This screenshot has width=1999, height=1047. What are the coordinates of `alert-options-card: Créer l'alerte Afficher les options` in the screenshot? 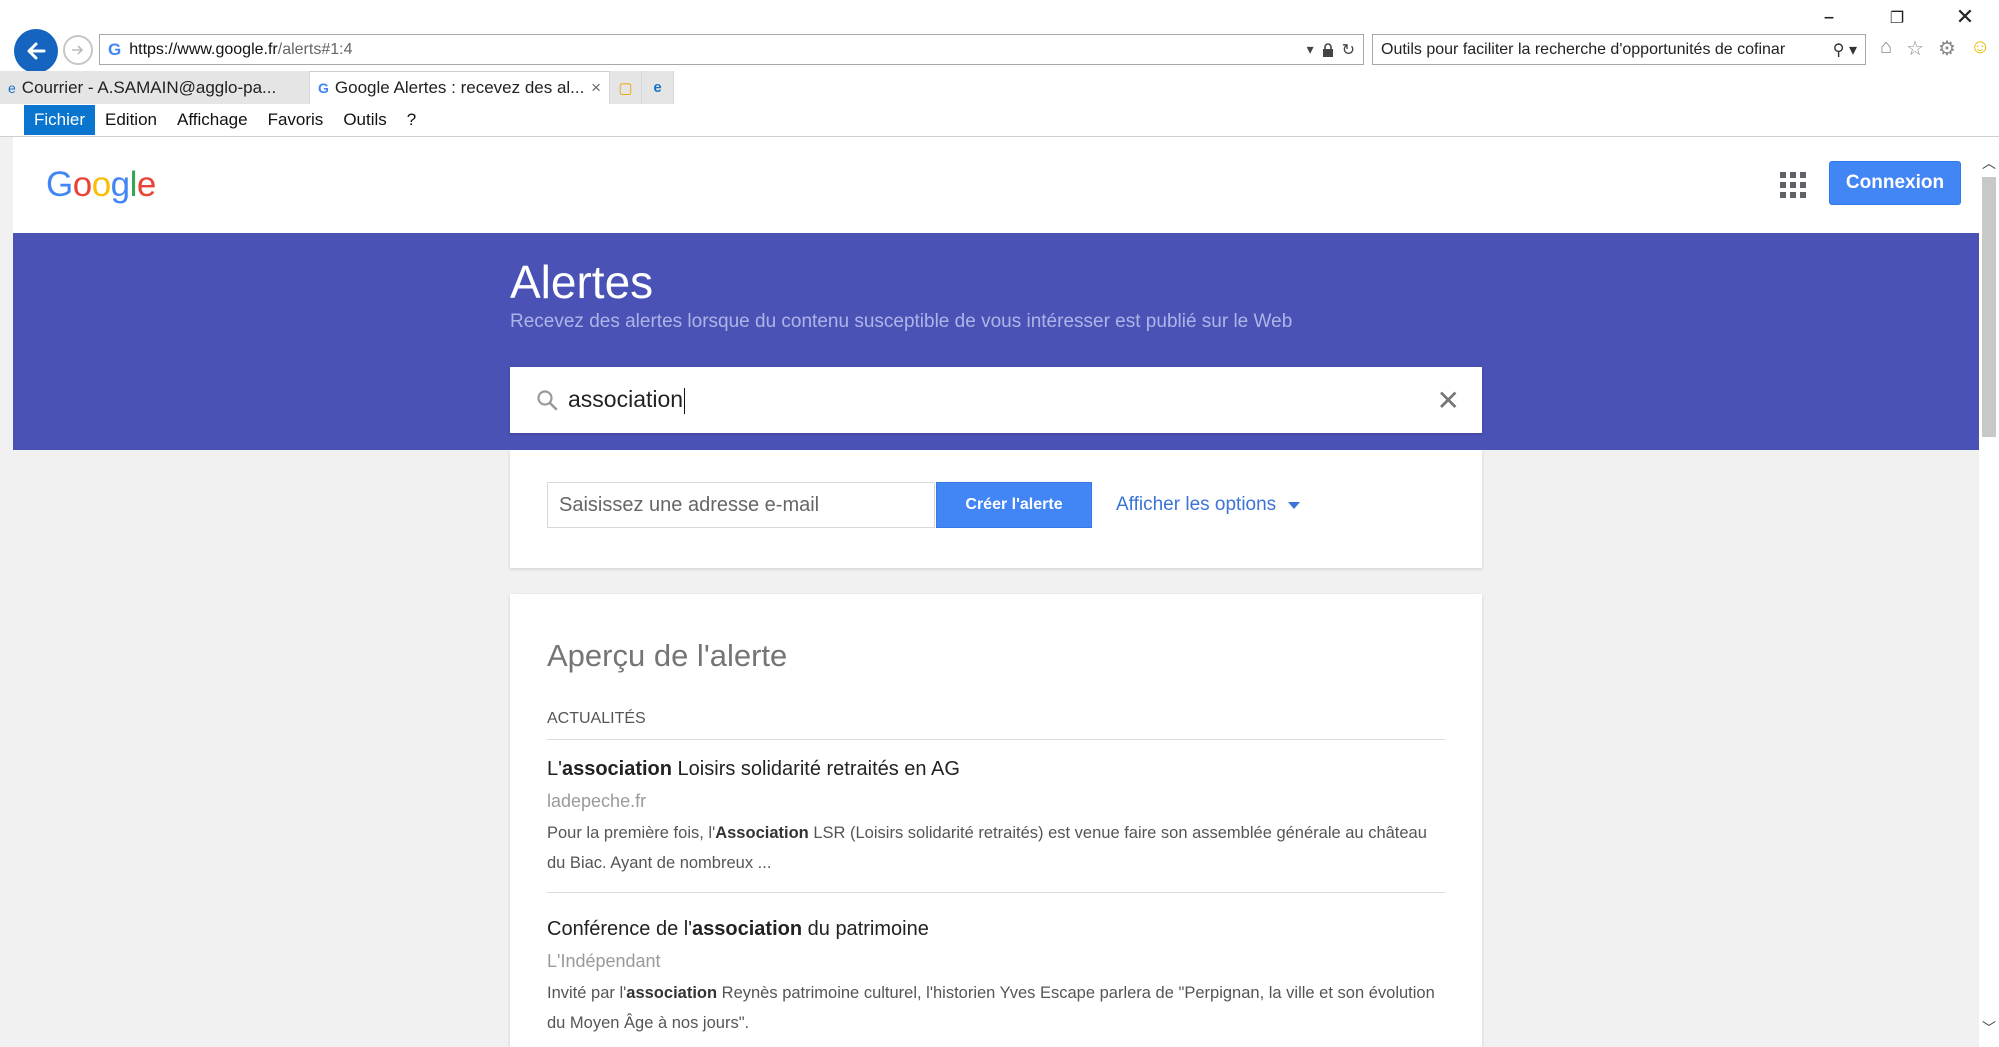 It's located at (996, 509).